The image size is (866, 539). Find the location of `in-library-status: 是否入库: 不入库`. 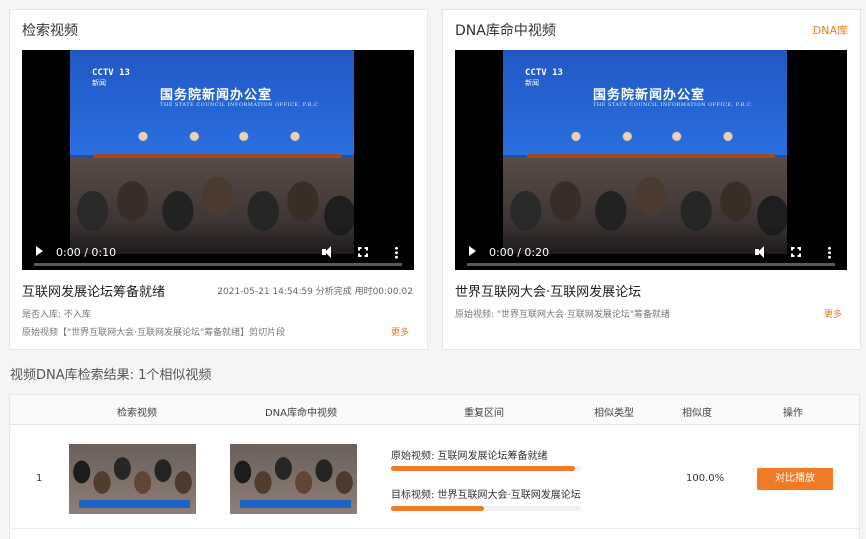

in-library-status: 是否入库: 不入库 is located at coordinates (56, 315).